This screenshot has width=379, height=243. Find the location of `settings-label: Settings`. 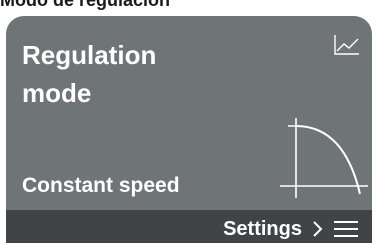

settings-label: Settings is located at coordinates (262, 229).